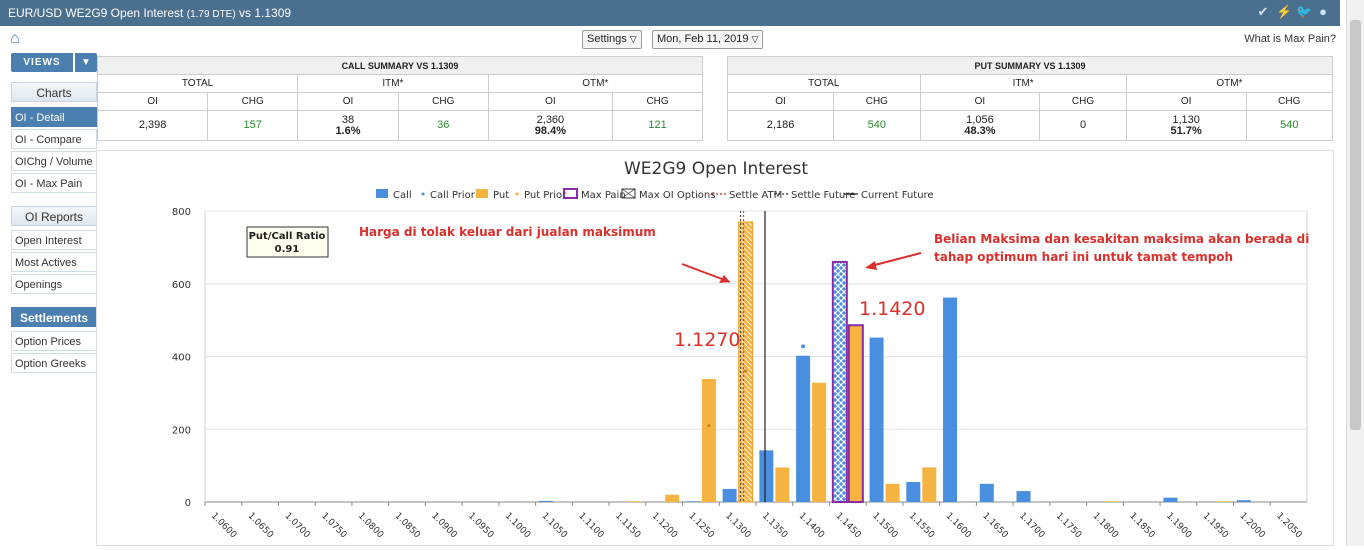 This screenshot has height=550, width=1364. What do you see at coordinates (897, 195) in the screenshot?
I see `legend-label: Current Future` at bounding box center [897, 195].